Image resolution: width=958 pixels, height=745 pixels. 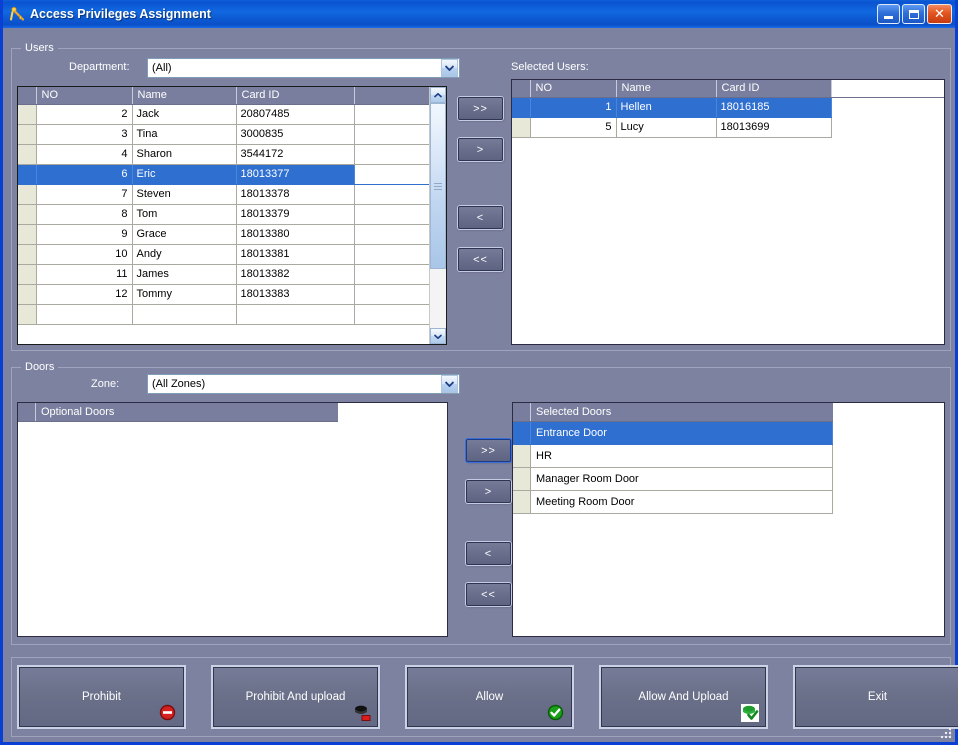 I want to click on minimize-button, so click(x=888, y=14).